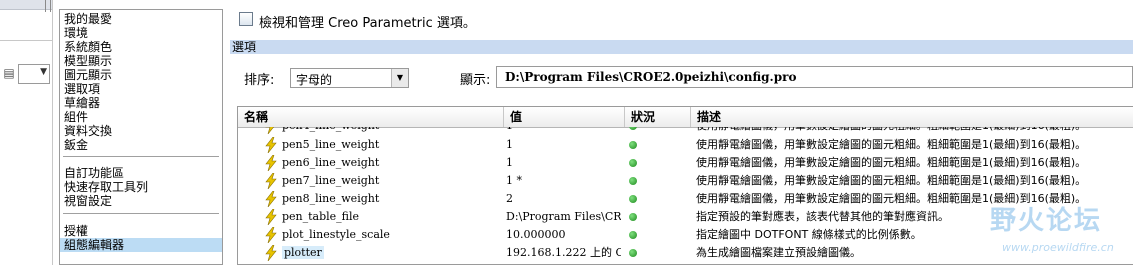 The height and width of the screenshot is (265, 1133). What do you see at coordinates (141, 131) in the screenshot?
I see `category-data-exchange: 資料交換` at bounding box center [141, 131].